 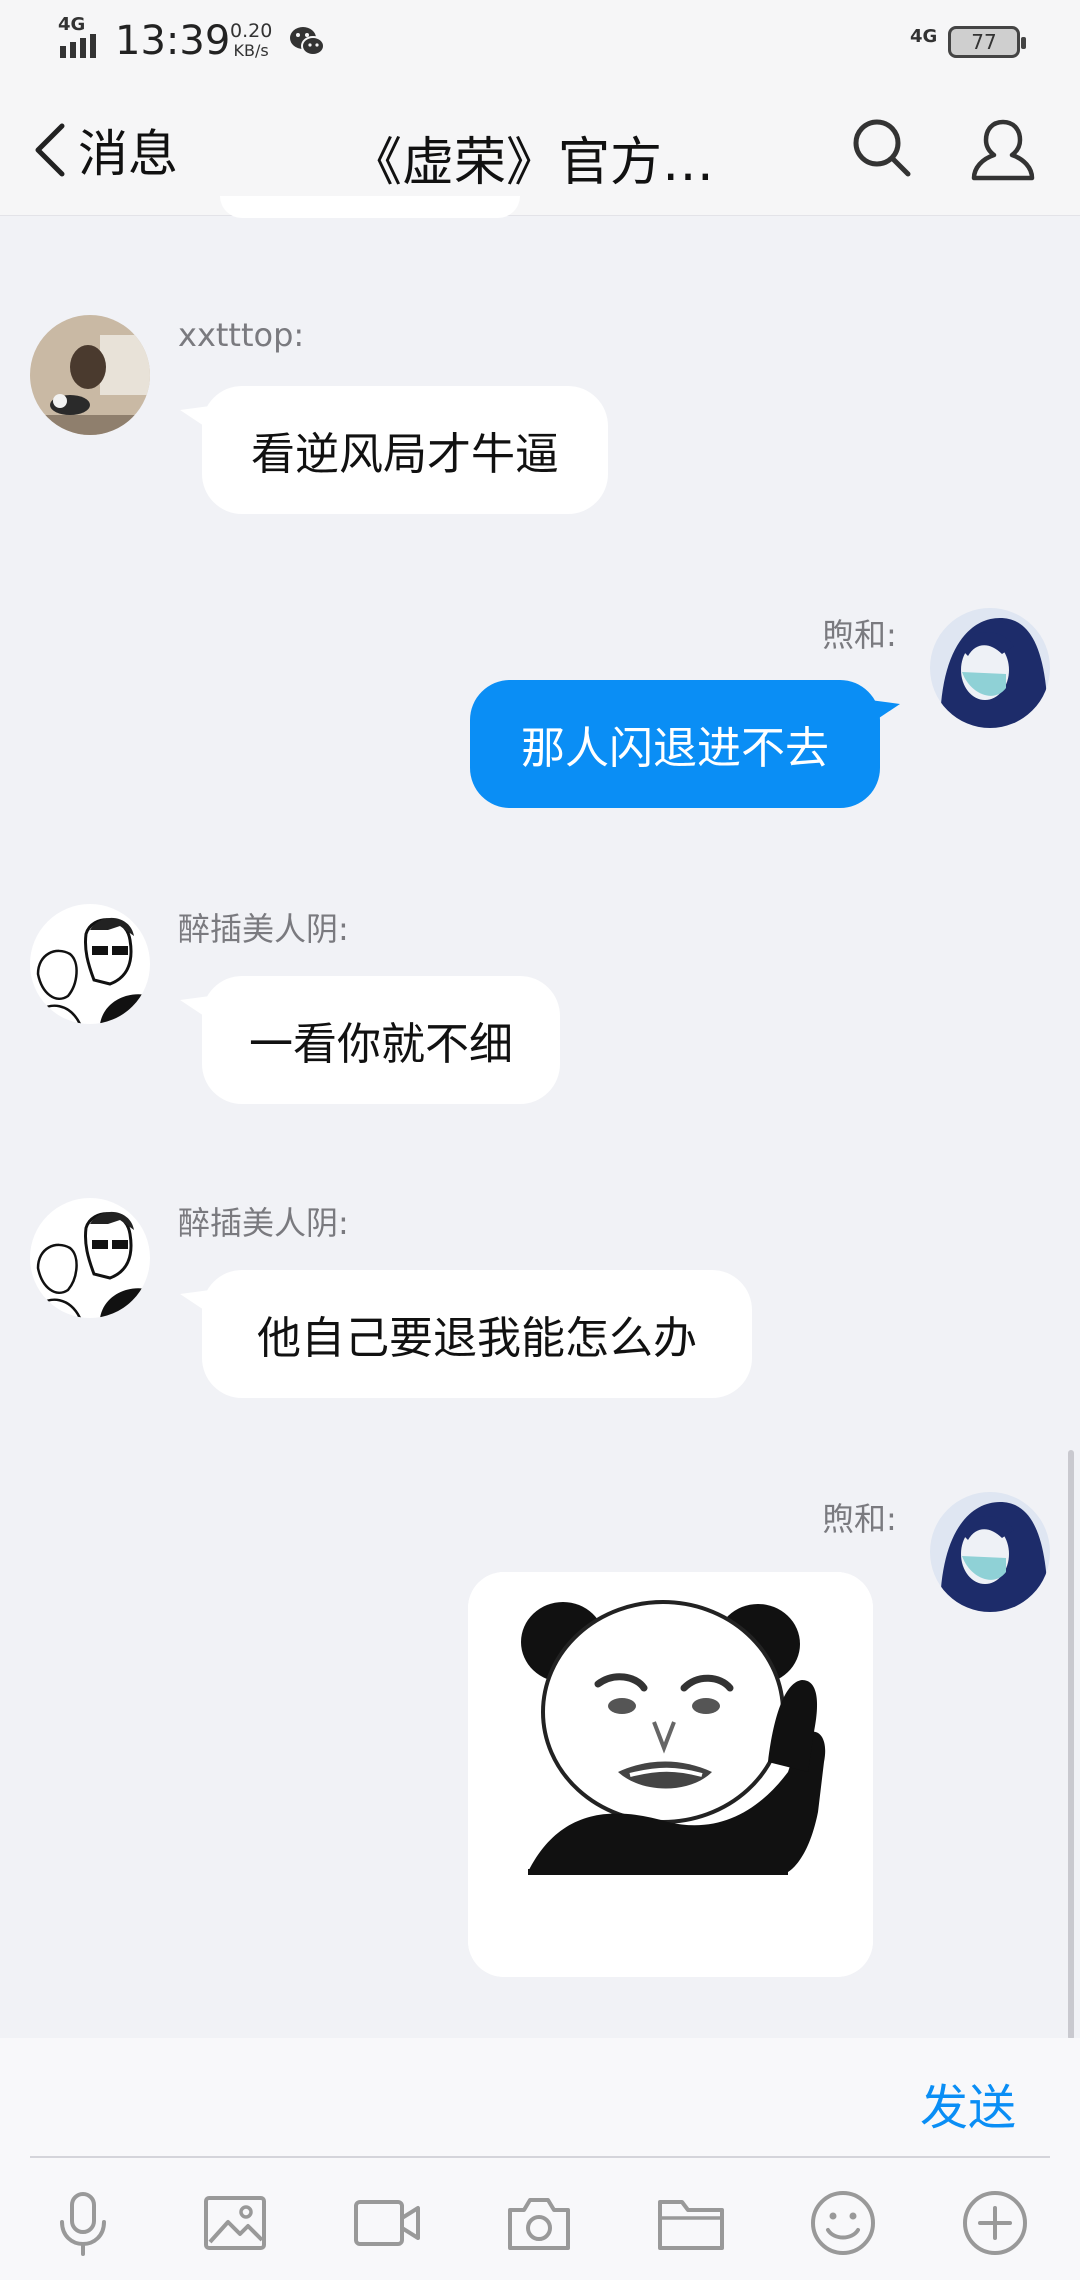 I want to click on wechat-icon, so click(x=307, y=41).